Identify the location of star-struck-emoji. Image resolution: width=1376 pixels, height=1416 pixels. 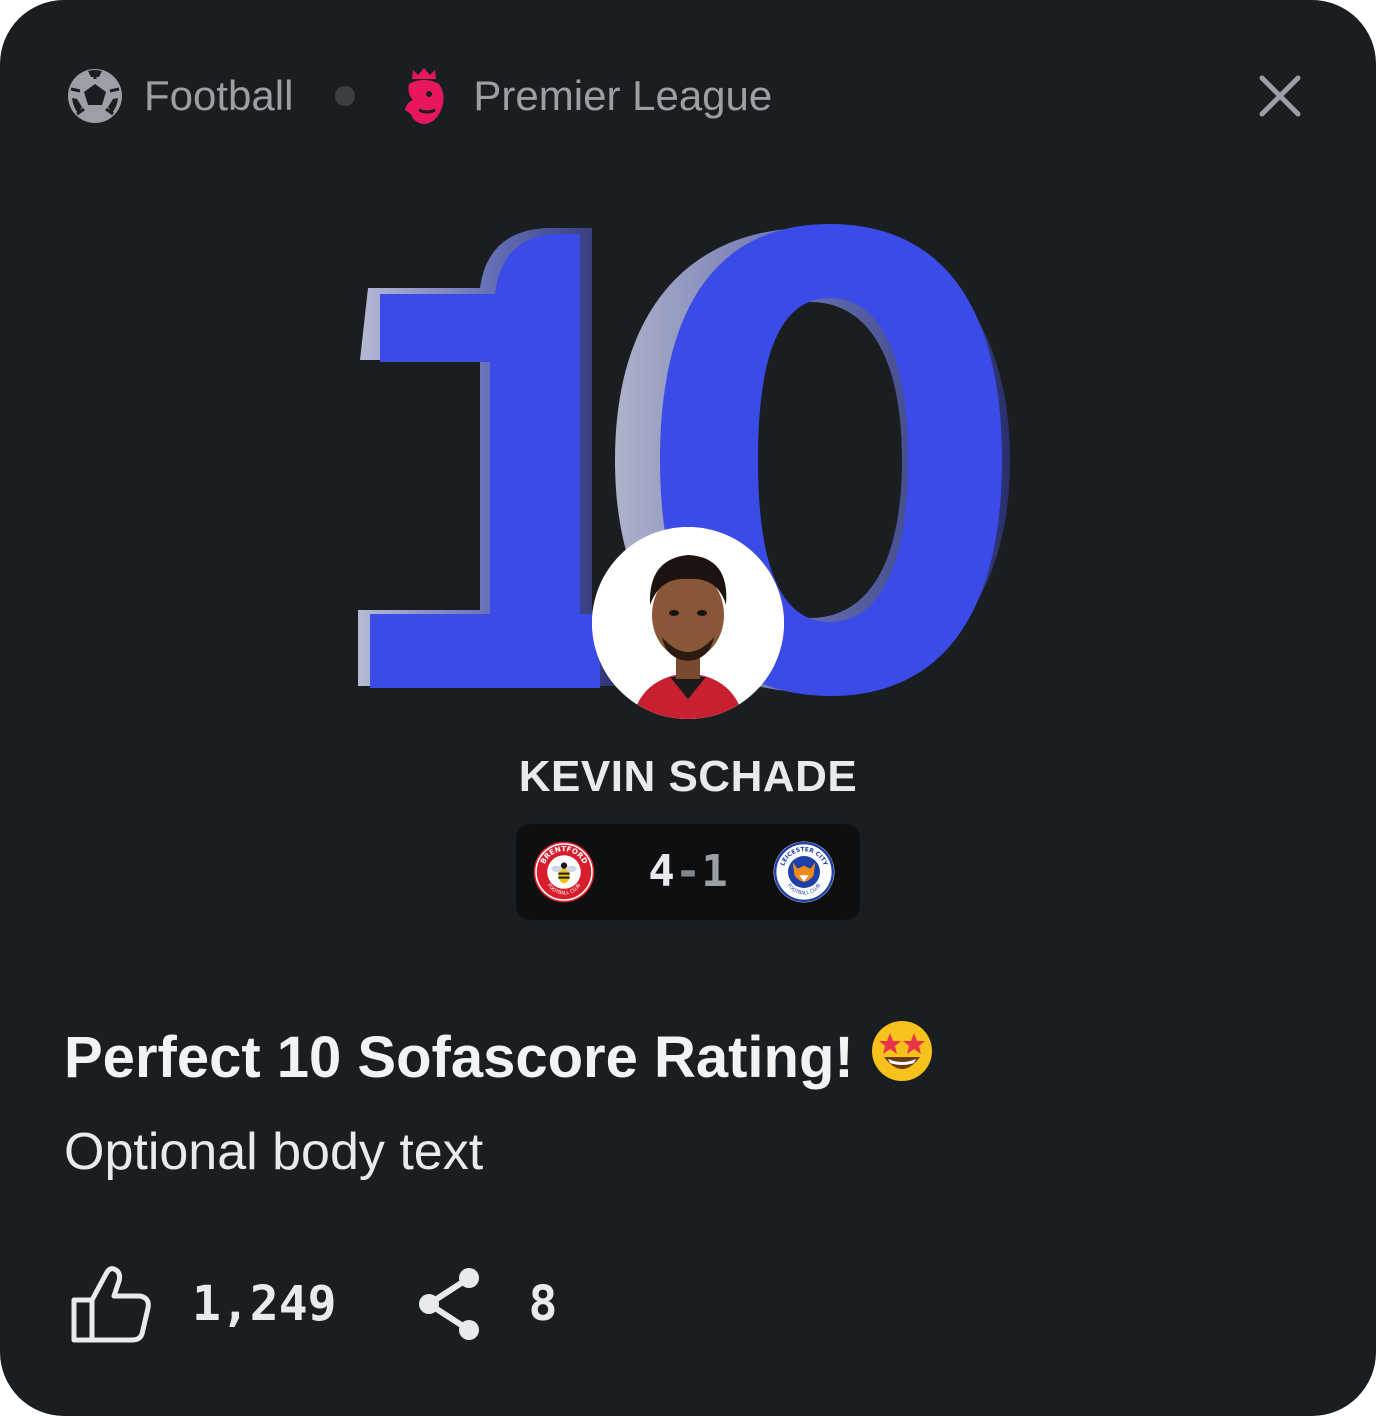
(901, 1050).